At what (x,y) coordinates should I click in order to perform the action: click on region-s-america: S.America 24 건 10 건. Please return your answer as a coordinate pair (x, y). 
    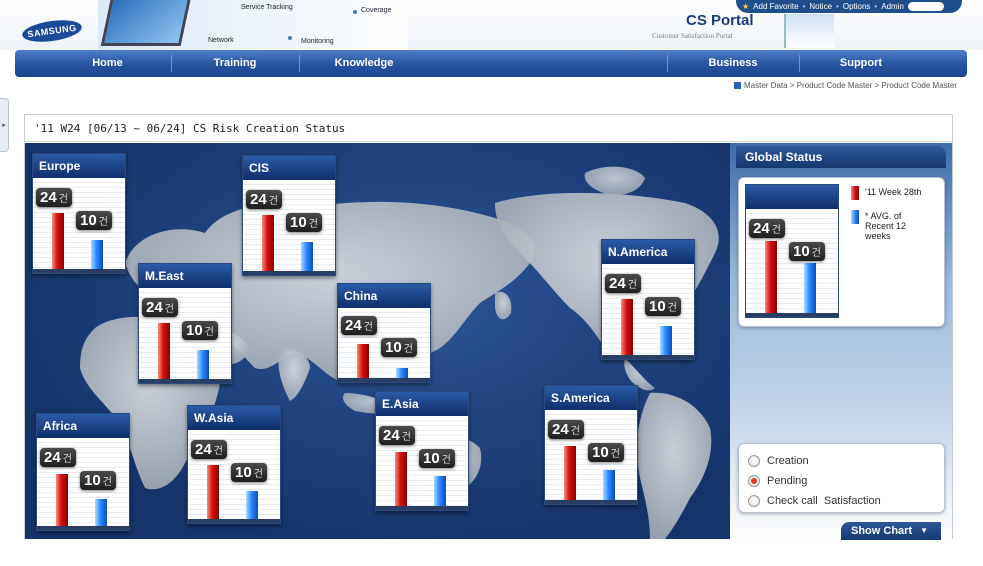
    Looking at the image, I should click on (591, 445).